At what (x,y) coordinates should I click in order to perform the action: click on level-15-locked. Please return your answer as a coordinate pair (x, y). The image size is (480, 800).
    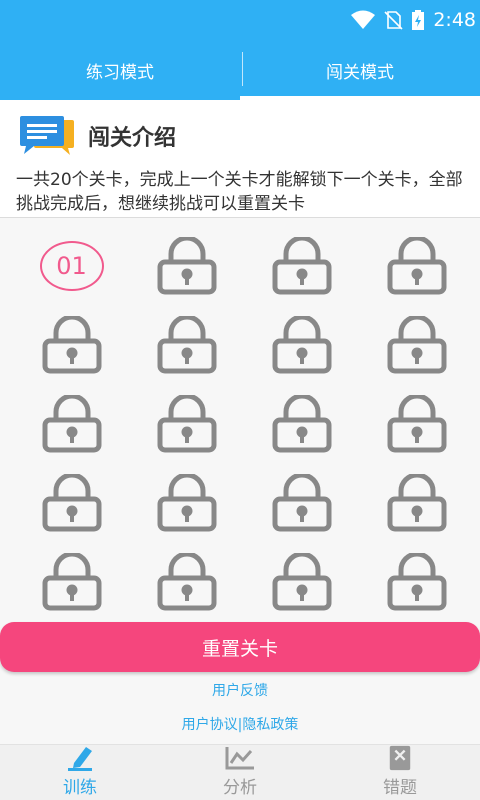
    Looking at the image, I should click on (301, 502).